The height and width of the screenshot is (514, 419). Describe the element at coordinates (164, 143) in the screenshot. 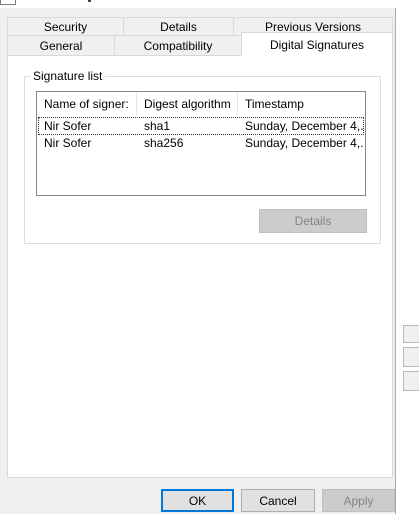

I see `cell-digest: sha256` at that location.